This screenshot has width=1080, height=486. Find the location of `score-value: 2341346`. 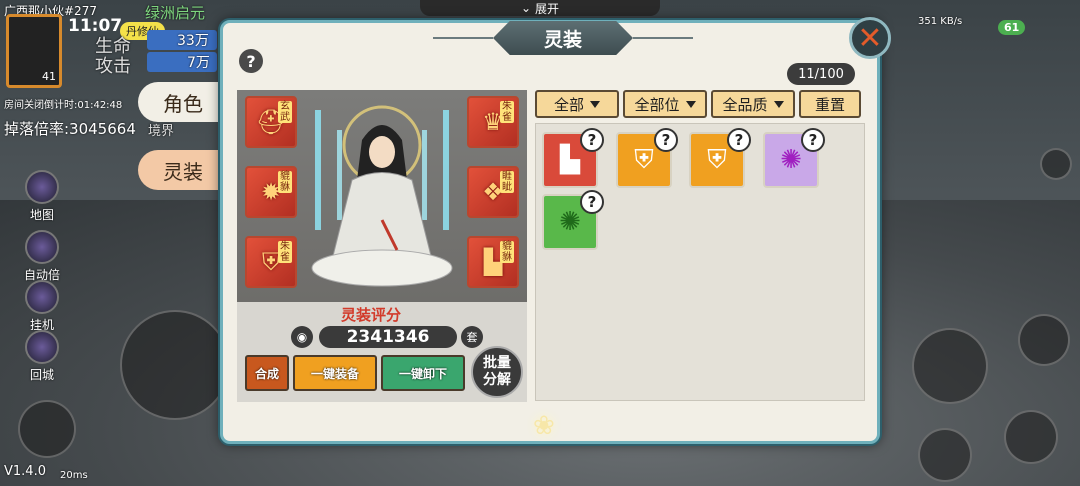

score-value: 2341346 is located at coordinates (388, 337).